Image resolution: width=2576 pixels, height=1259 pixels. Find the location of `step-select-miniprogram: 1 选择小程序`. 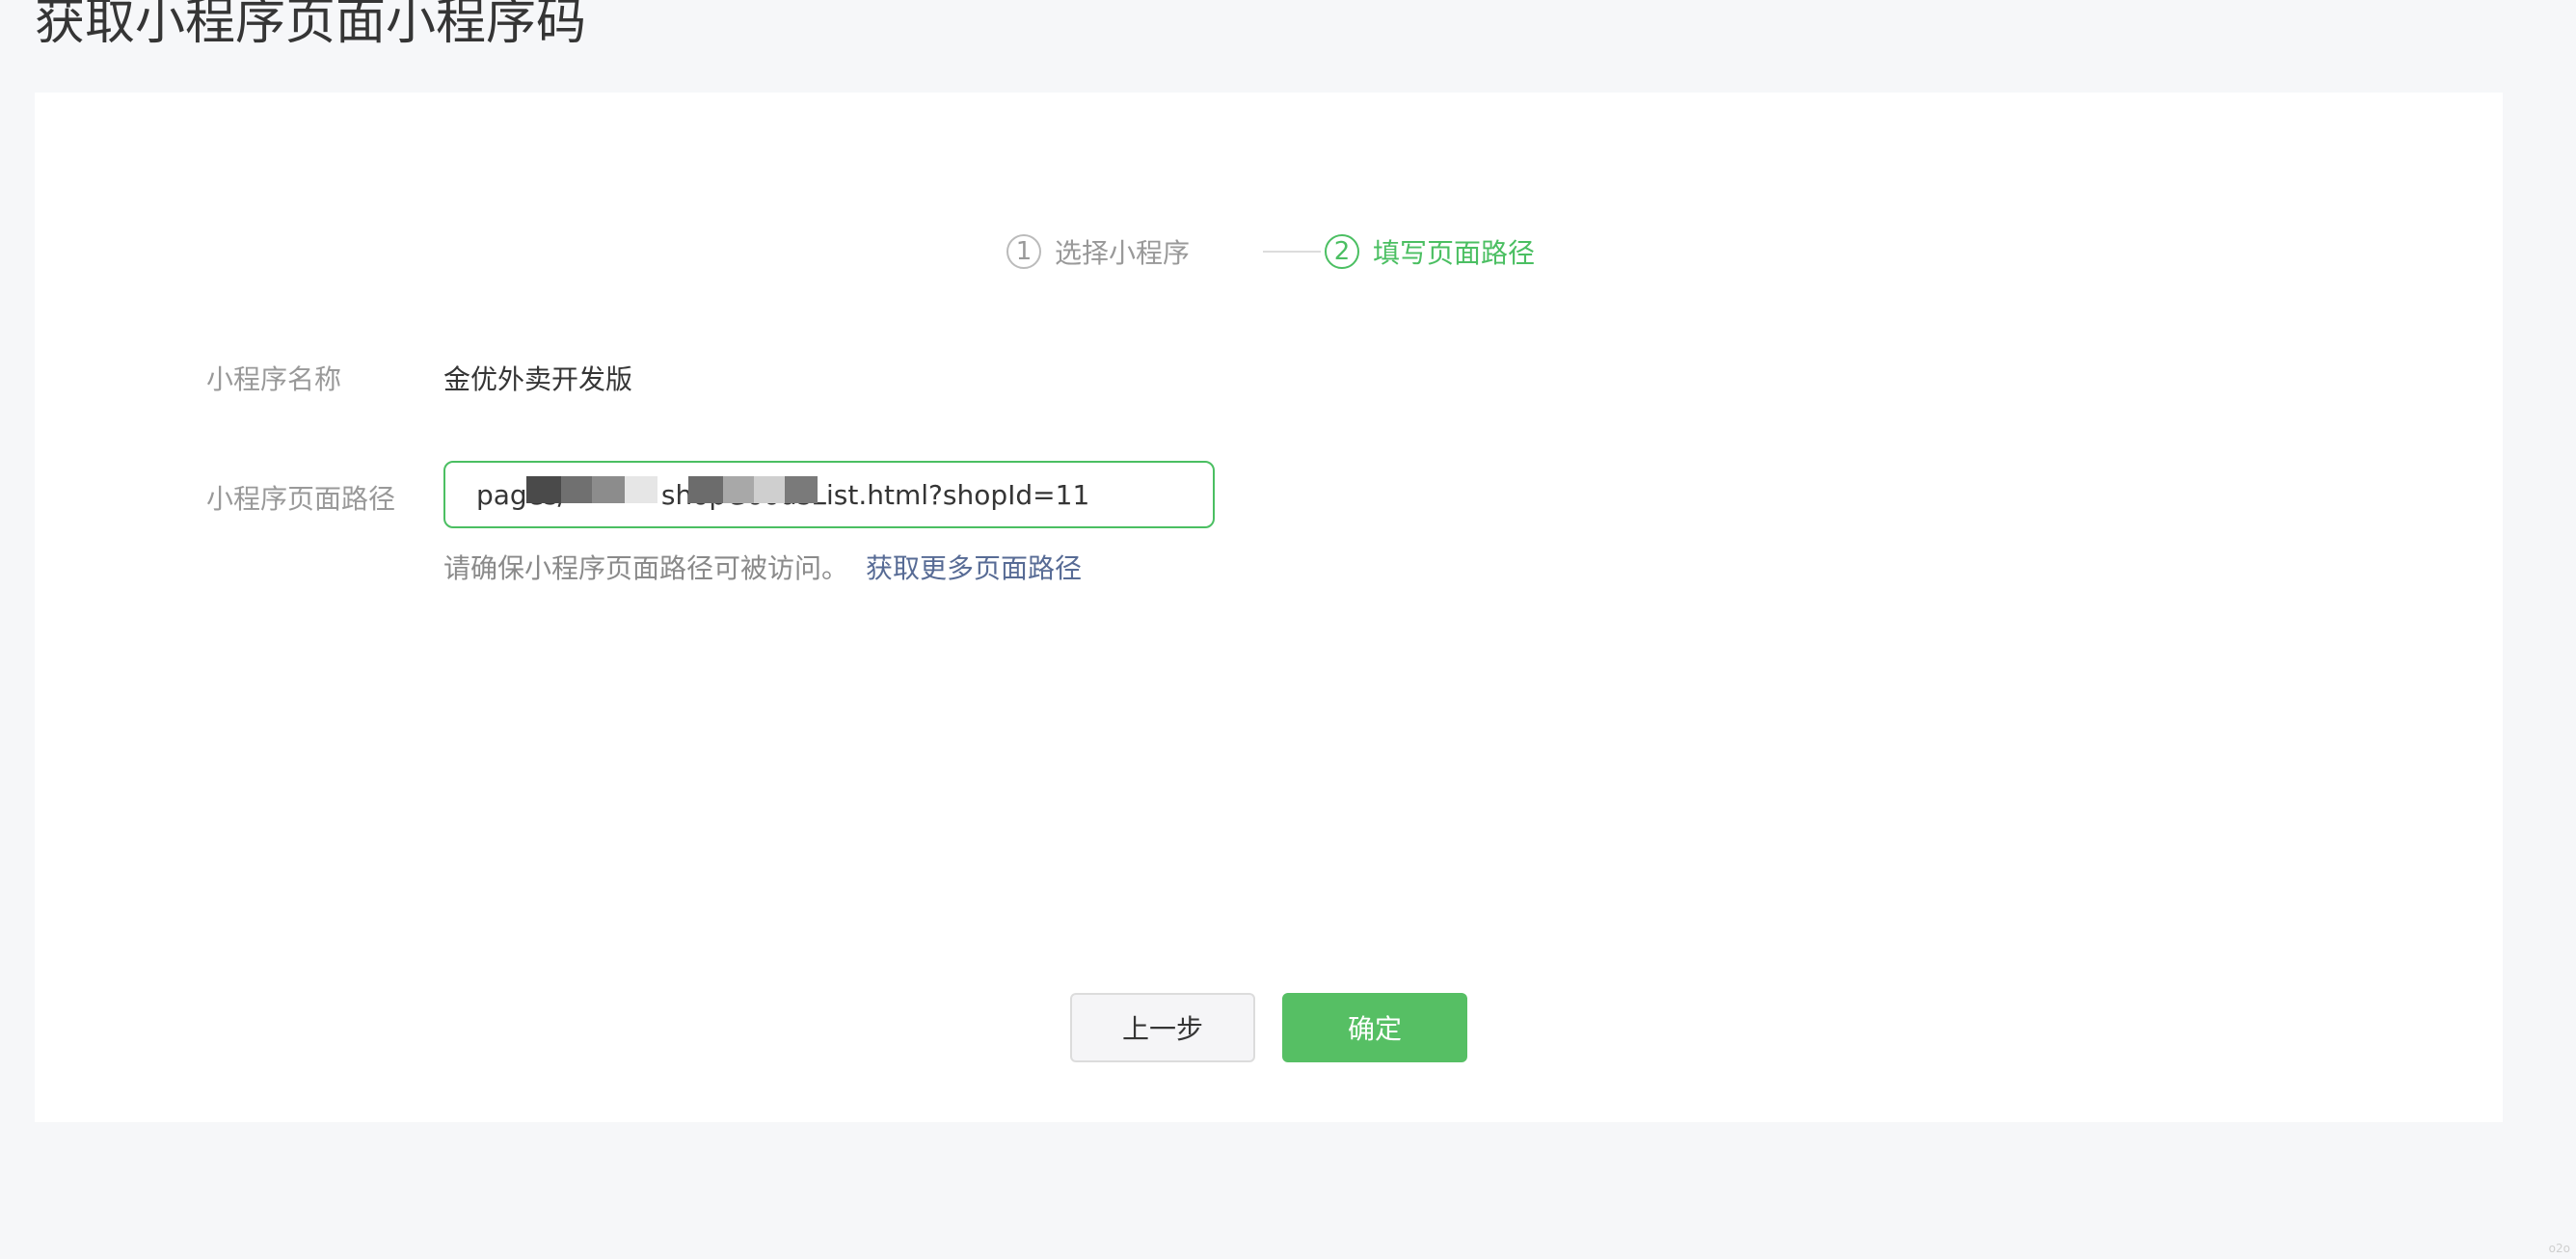

step-select-miniprogram: 1 选择小程序 is located at coordinates (1098, 251).